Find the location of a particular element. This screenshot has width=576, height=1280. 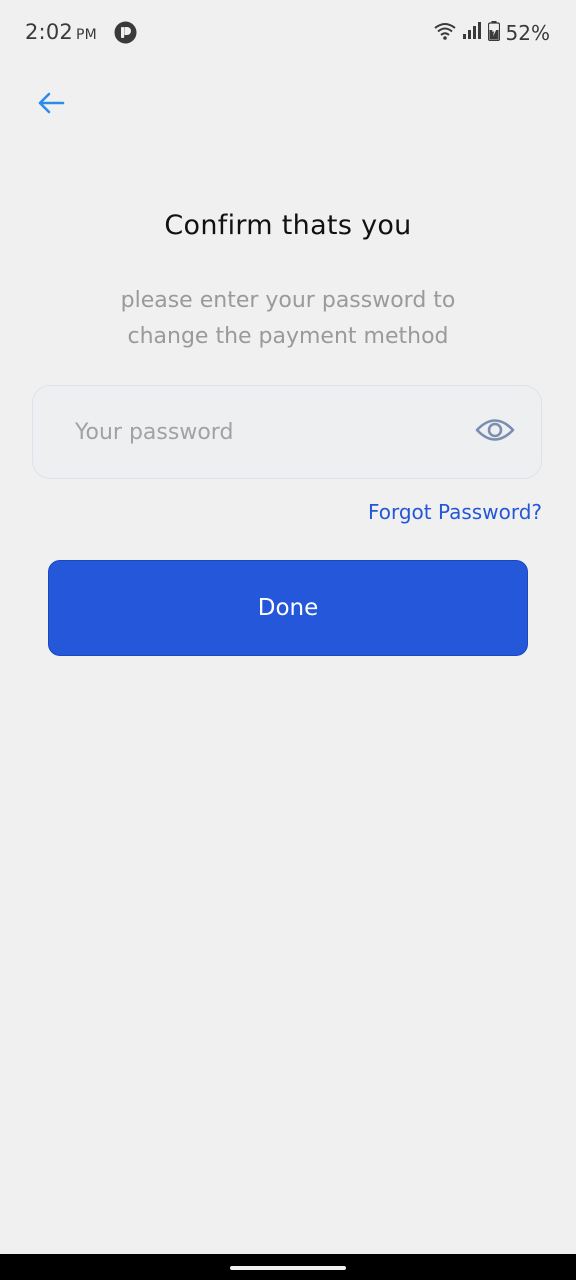

forgot-password-link: Forgot Password? is located at coordinates (455, 512).